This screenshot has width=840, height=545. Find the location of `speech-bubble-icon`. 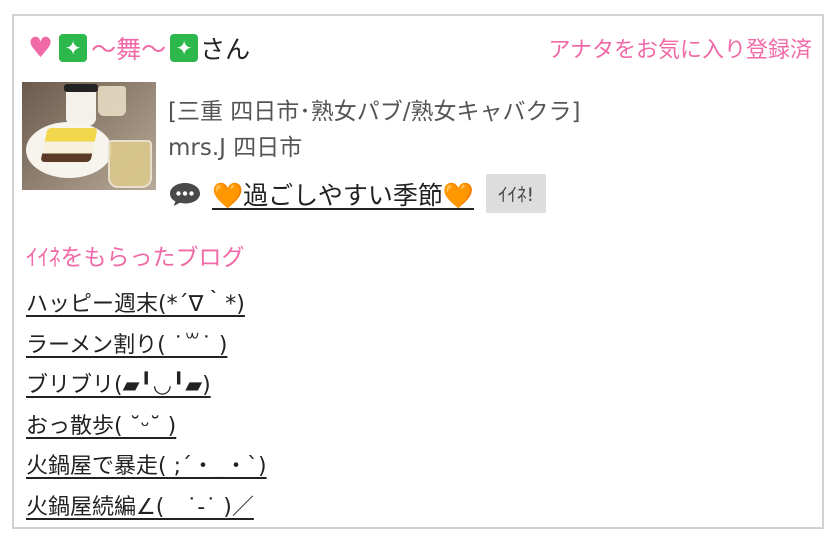

speech-bubble-icon is located at coordinates (185, 194).